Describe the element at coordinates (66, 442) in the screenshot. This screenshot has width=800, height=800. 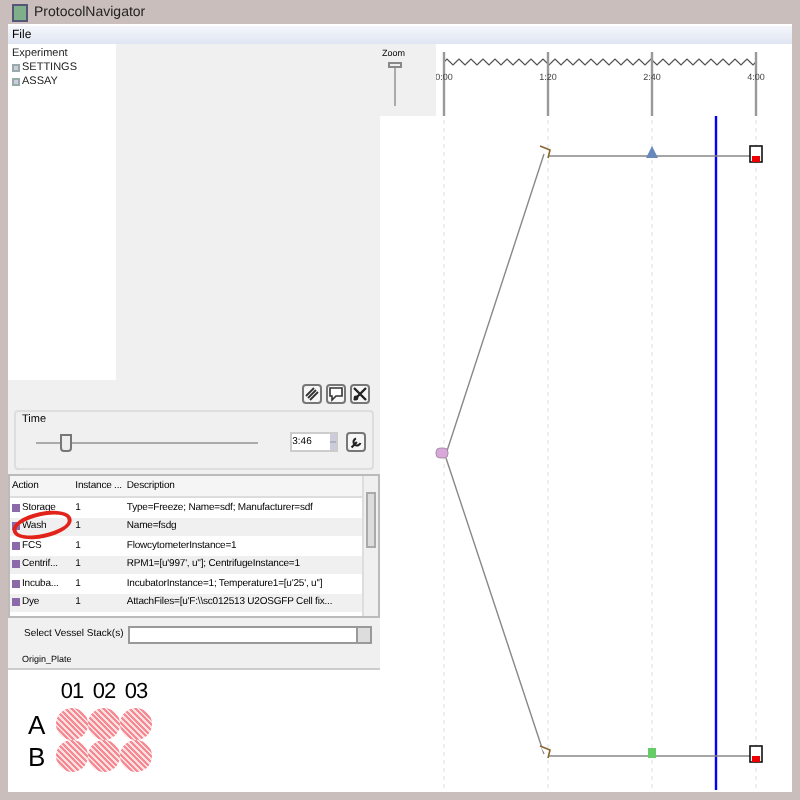
I see `slider-thumb` at that location.